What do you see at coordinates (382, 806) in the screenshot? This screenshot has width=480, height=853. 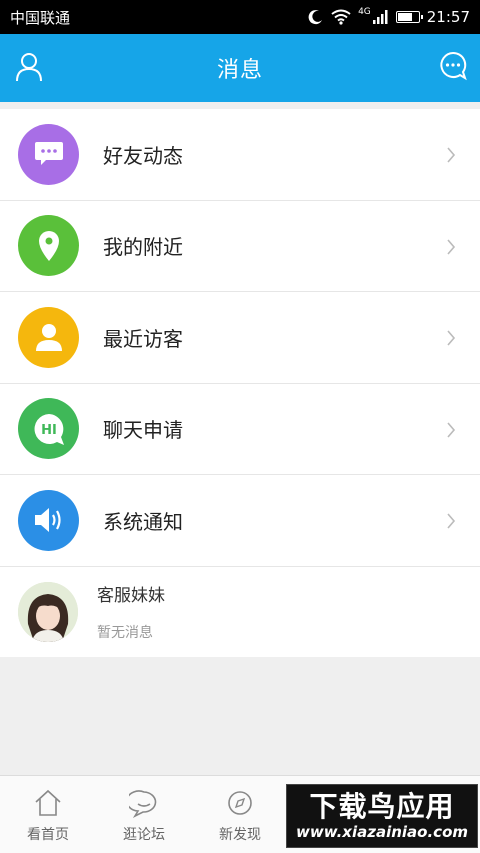 I see `watermark-title: 下载鸟应用` at bounding box center [382, 806].